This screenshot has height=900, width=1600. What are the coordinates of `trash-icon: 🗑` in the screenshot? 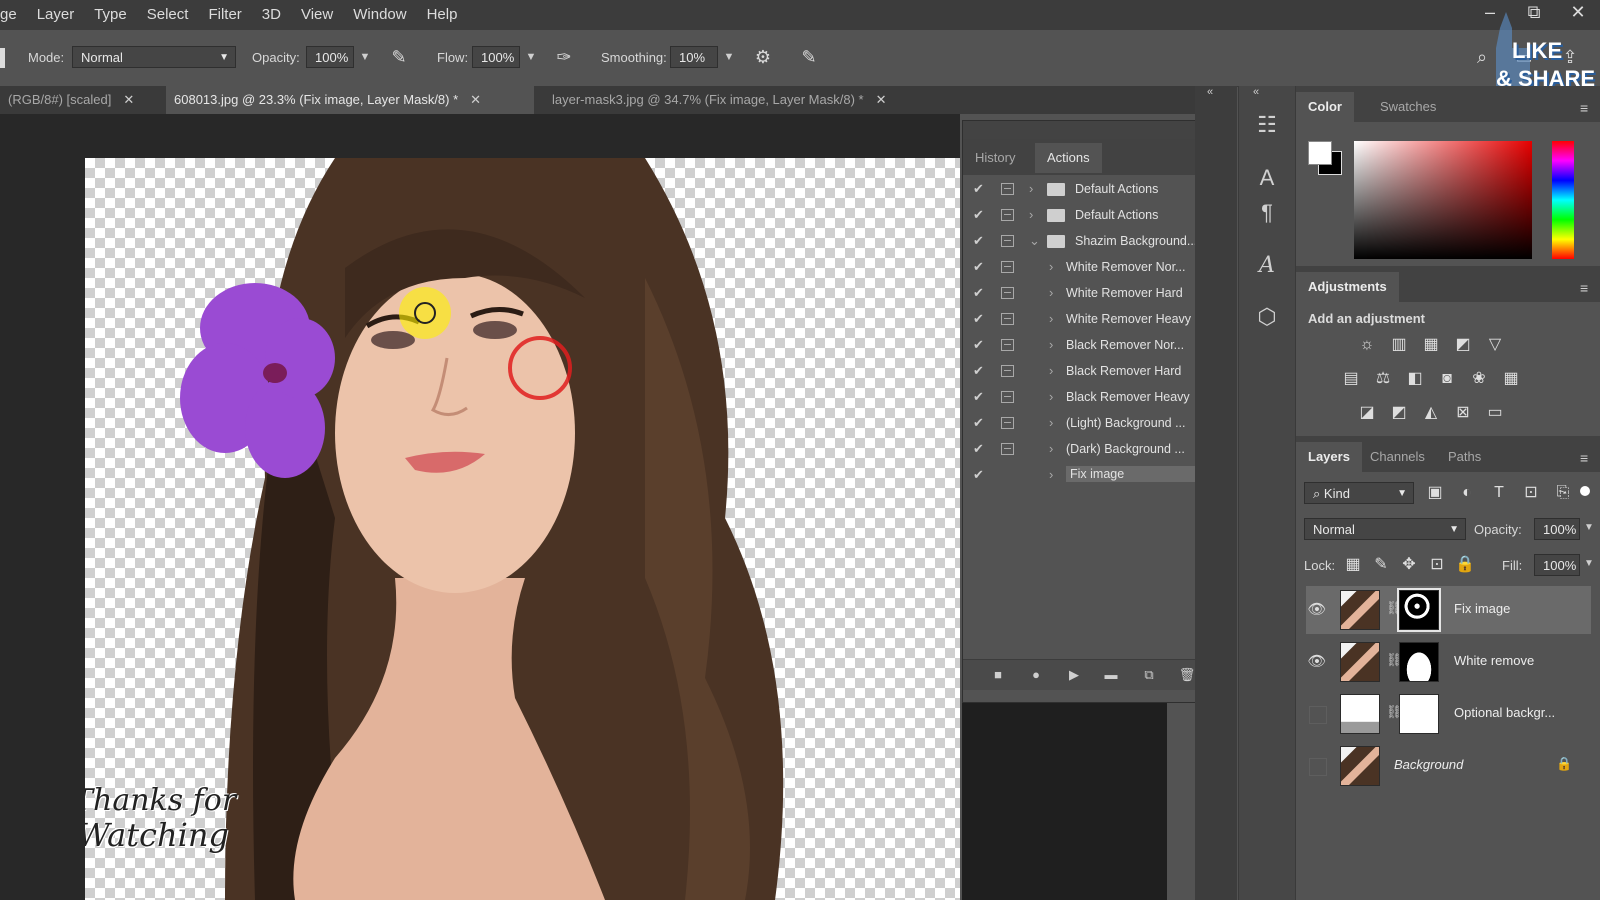 It's located at (1187, 675).